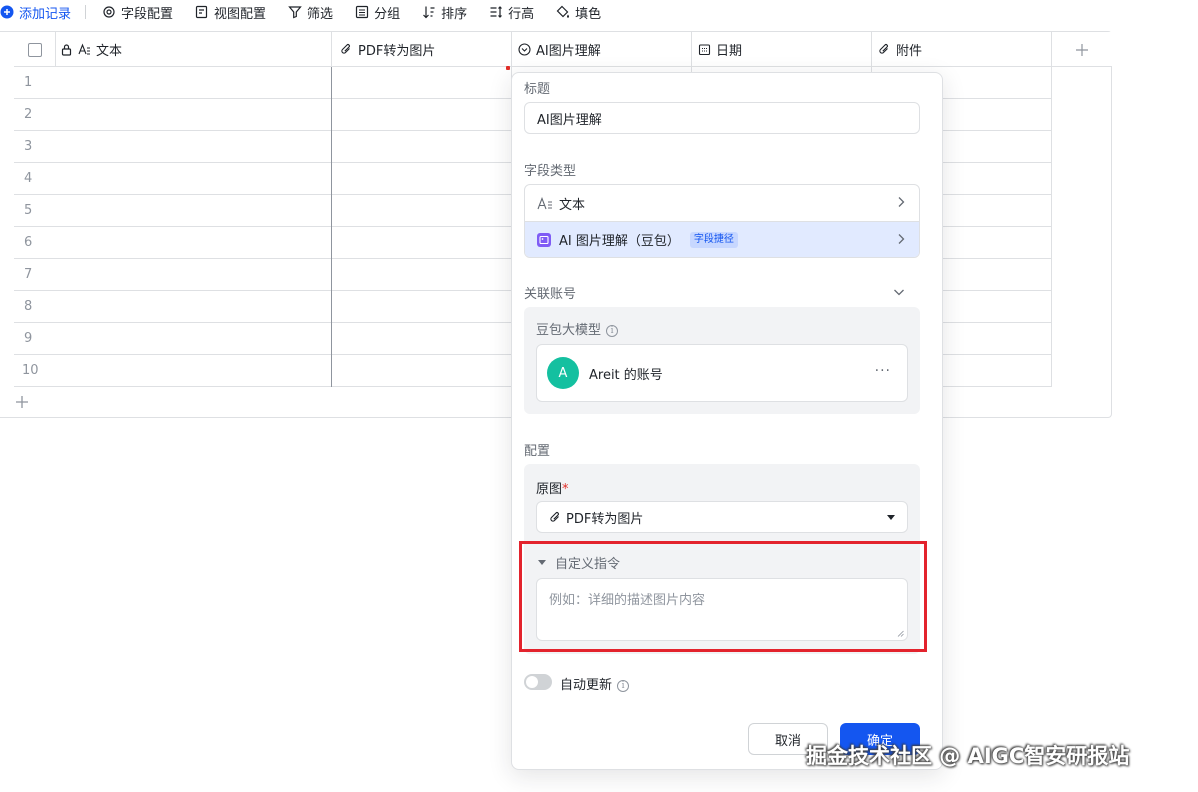 The height and width of the screenshot is (792, 1198). I want to click on watermark: 掘金技术社区 @ AIGC智安研报站, so click(968, 756).